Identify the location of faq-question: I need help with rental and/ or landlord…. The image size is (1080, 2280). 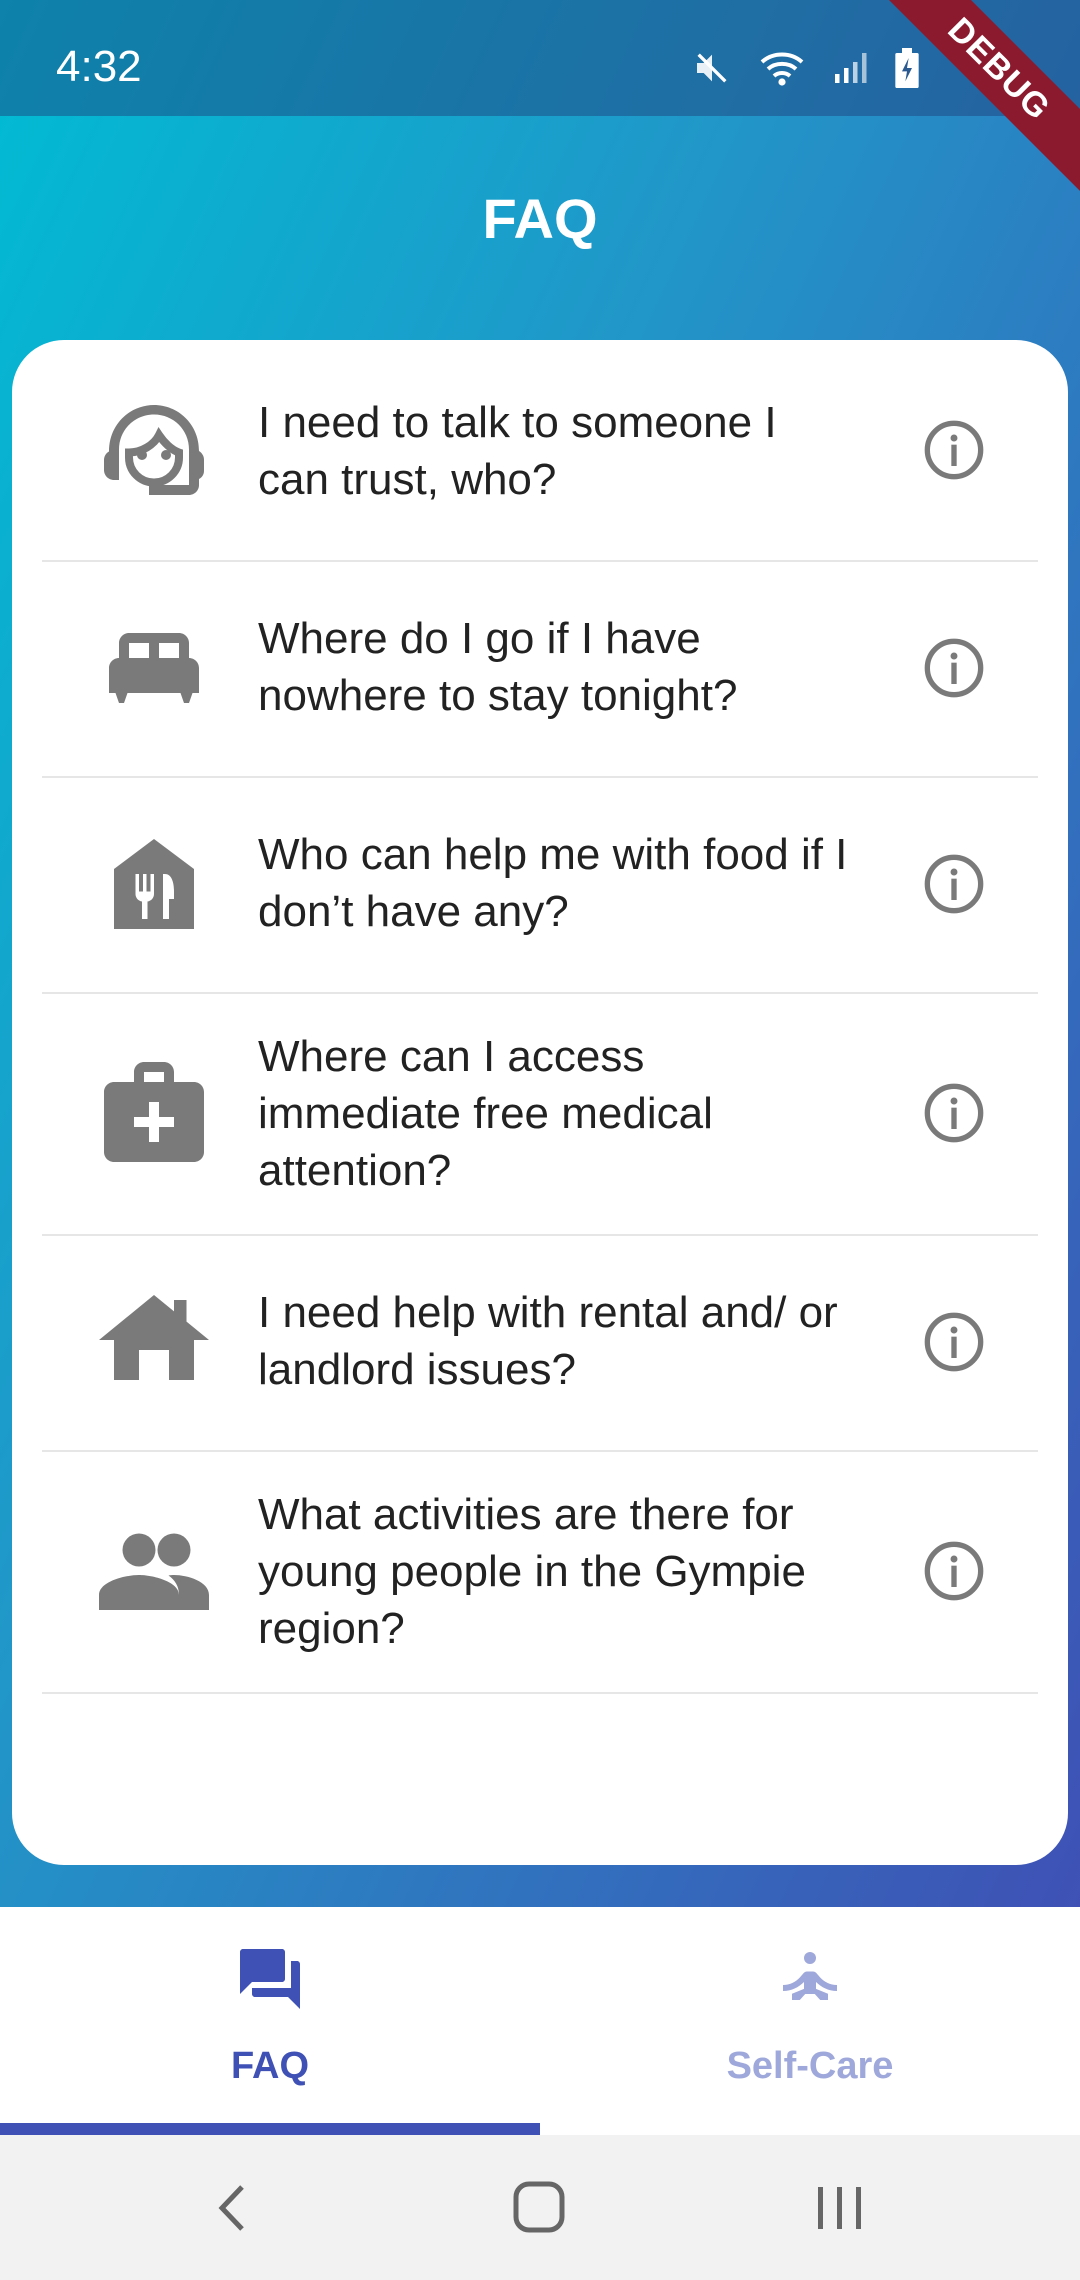
(548, 1341).